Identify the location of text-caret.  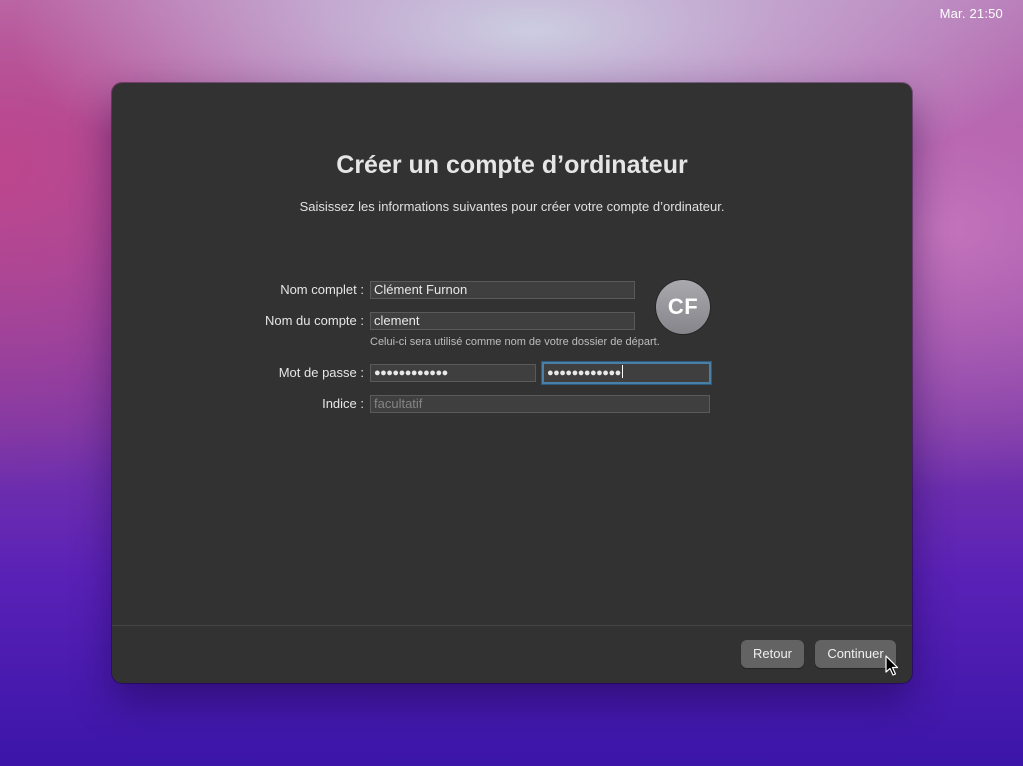
(622, 371).